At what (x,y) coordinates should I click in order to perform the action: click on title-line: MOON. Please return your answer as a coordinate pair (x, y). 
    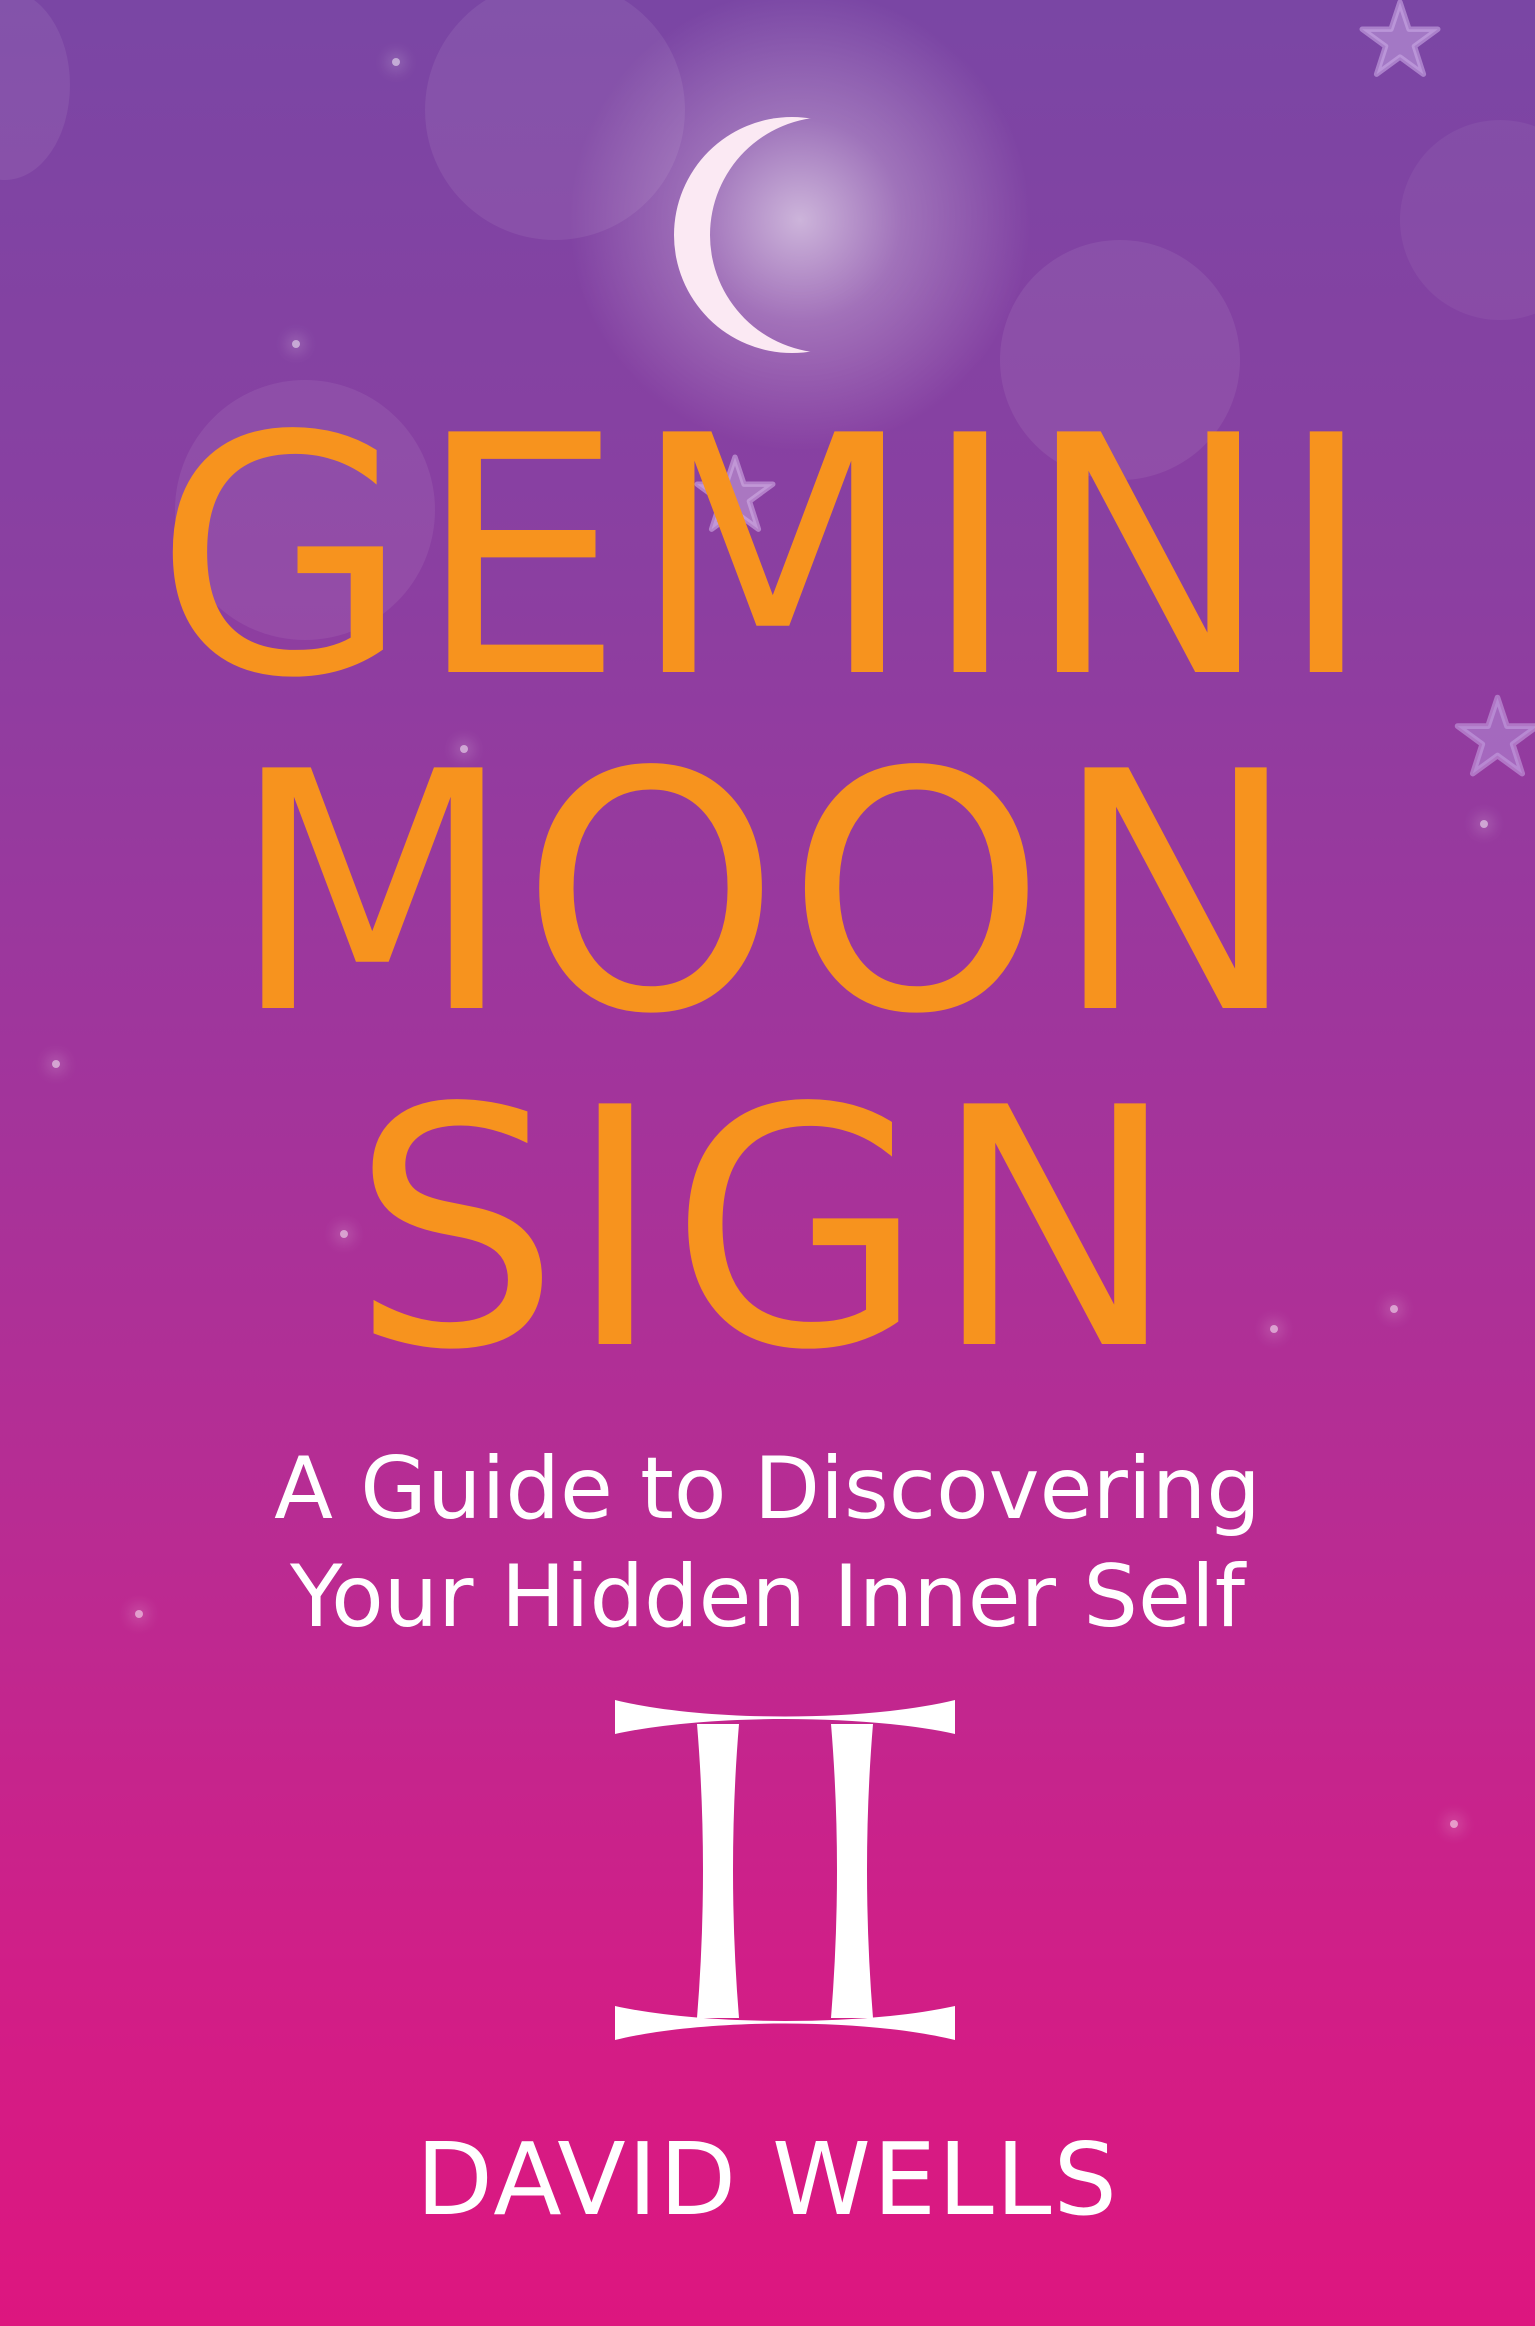
    Looking at the image, I should click on (767, 894).